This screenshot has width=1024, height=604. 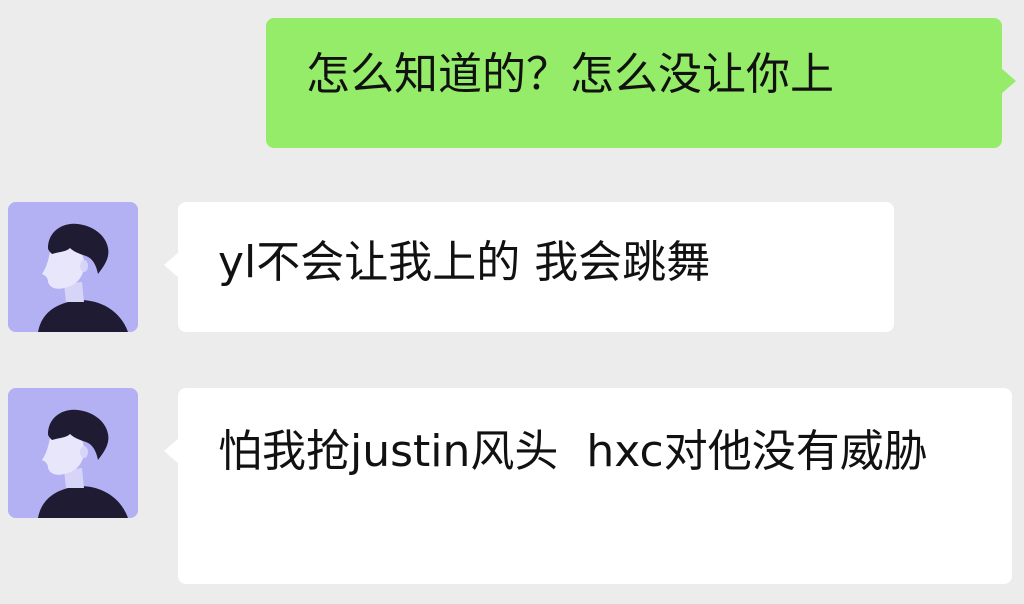 What do you see at coordinates (570, 74) in the screenshot?
I see `message-text: 怎么知道的？怎么没让你上` at bounding box center [570, 74].